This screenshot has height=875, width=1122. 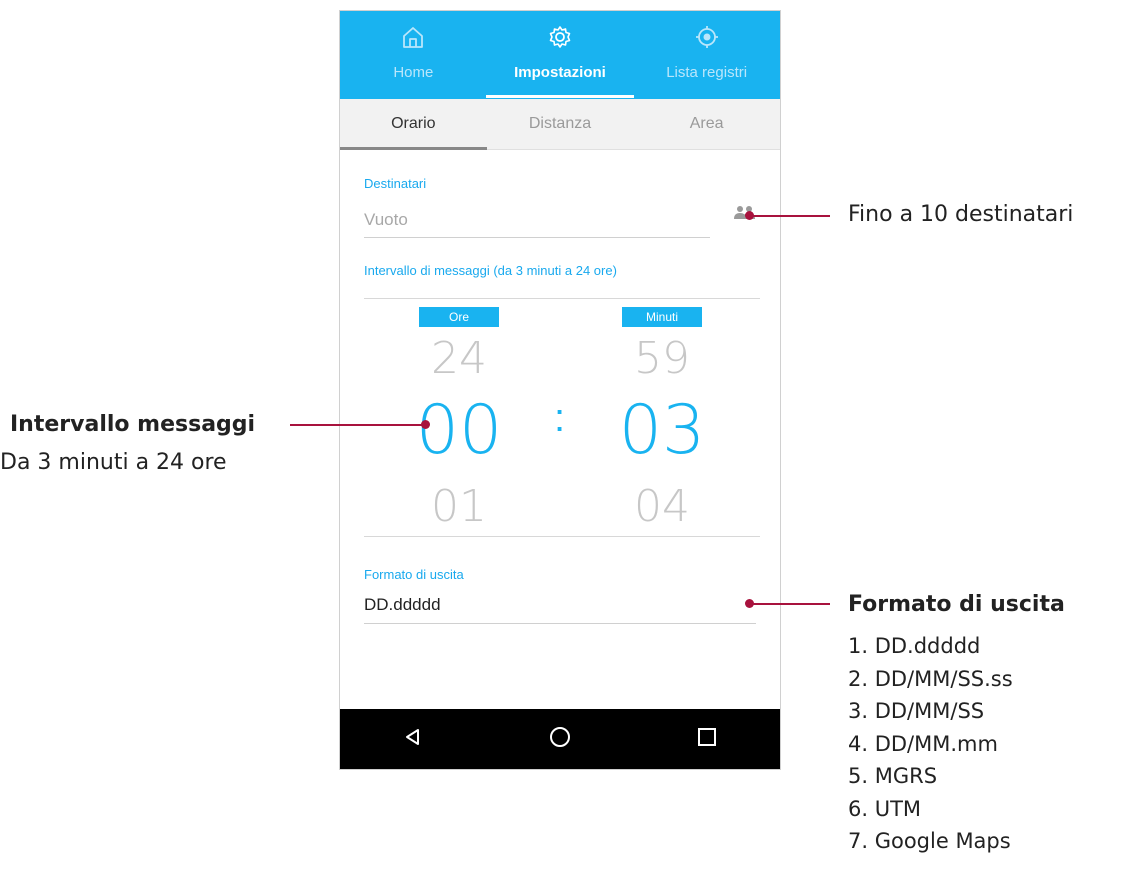 What do you see at coordinates (413, 39) in the screenshot?
I see `home-icon` at bounding box center [413, 39].